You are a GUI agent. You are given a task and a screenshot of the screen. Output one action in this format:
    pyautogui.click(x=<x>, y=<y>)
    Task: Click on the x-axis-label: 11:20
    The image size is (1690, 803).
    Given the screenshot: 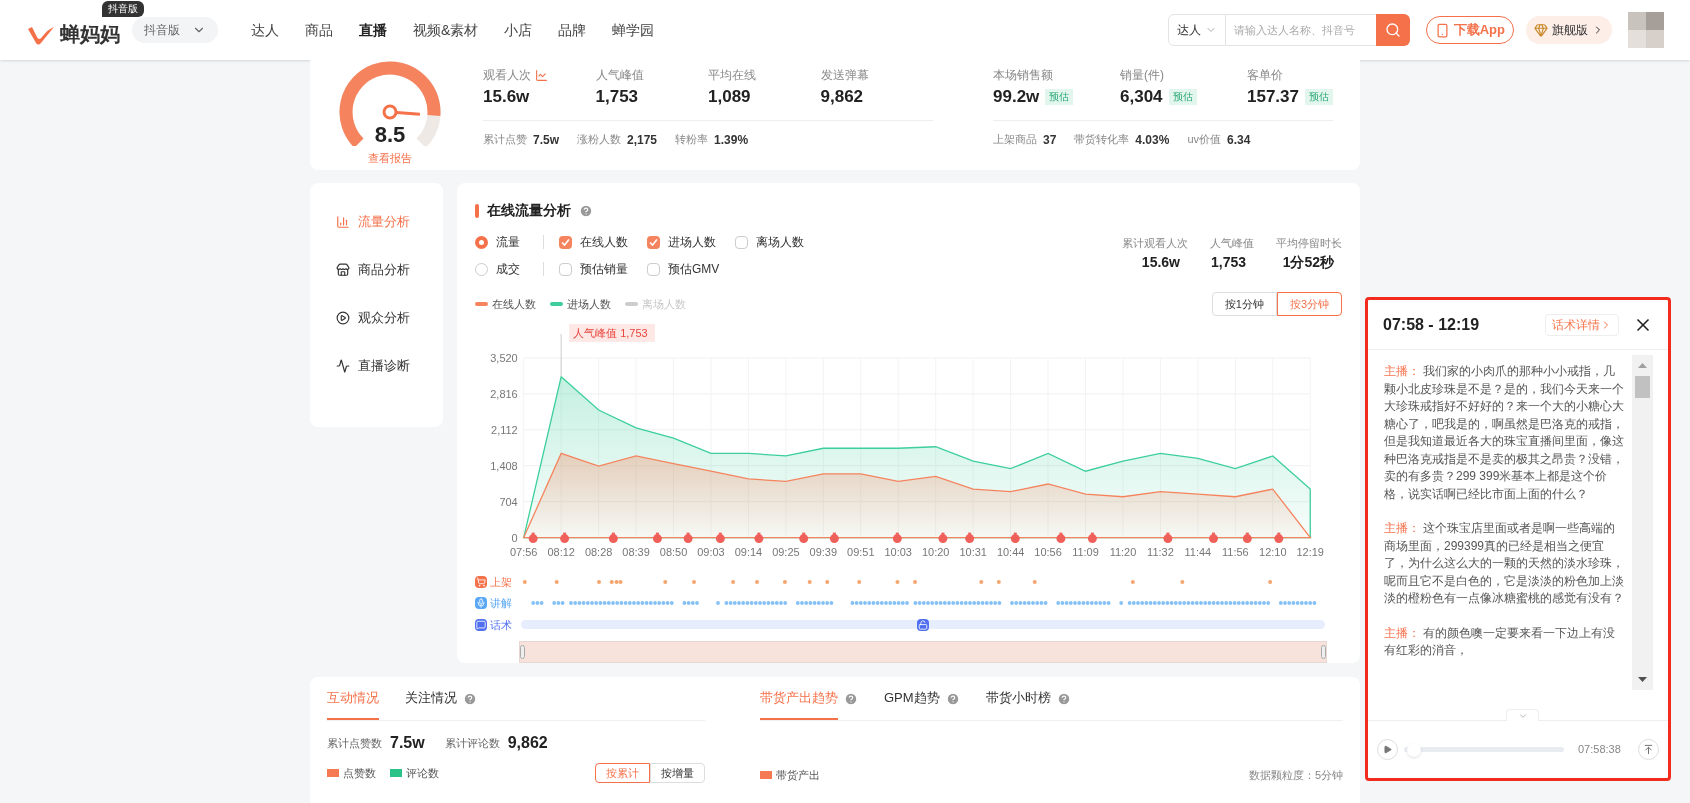 What is the action you would take?
    pyautogui.click(x=1123, y=551)
    